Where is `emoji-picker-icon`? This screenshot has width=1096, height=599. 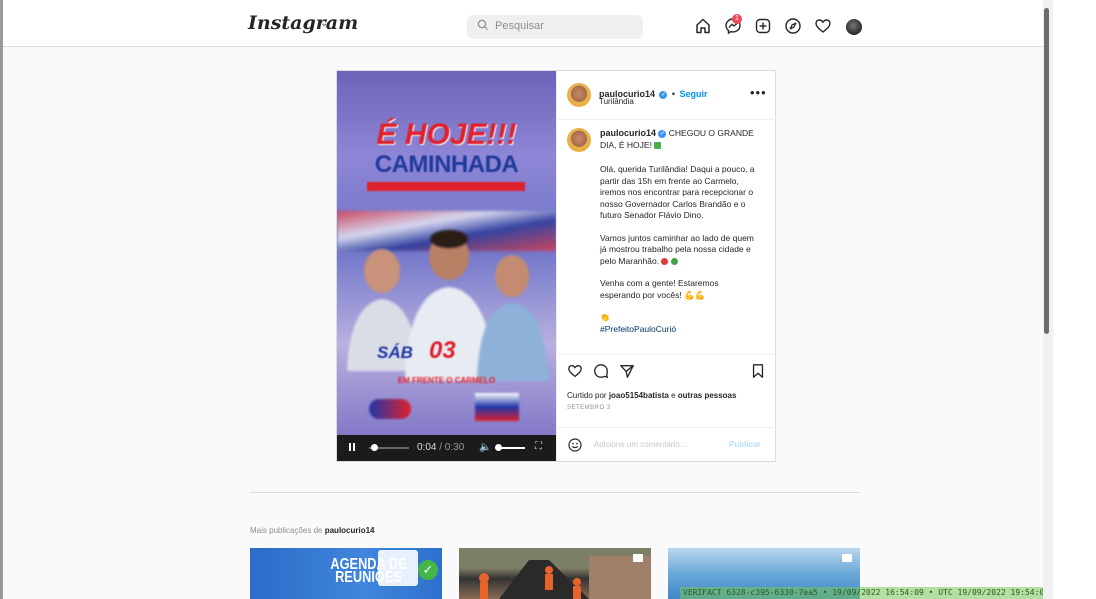
emoji-picker-icon is located at coordinates (575, 445).